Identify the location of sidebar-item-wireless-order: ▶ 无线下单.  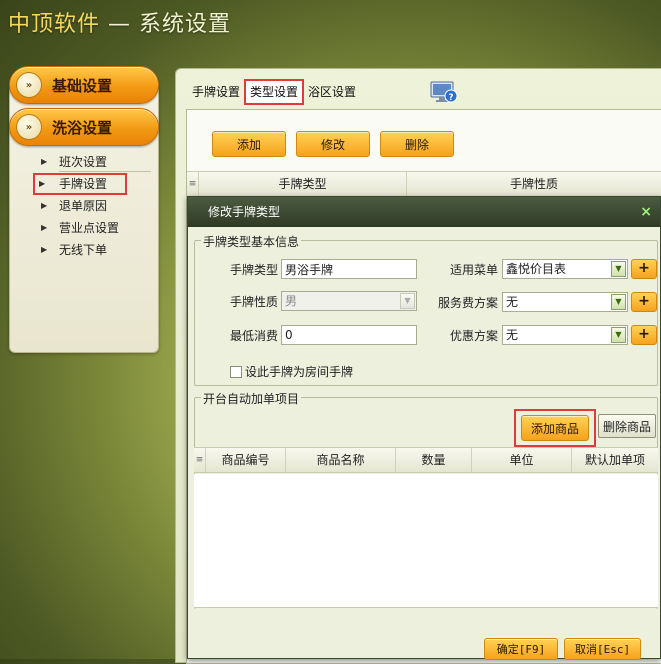
(90, 250).